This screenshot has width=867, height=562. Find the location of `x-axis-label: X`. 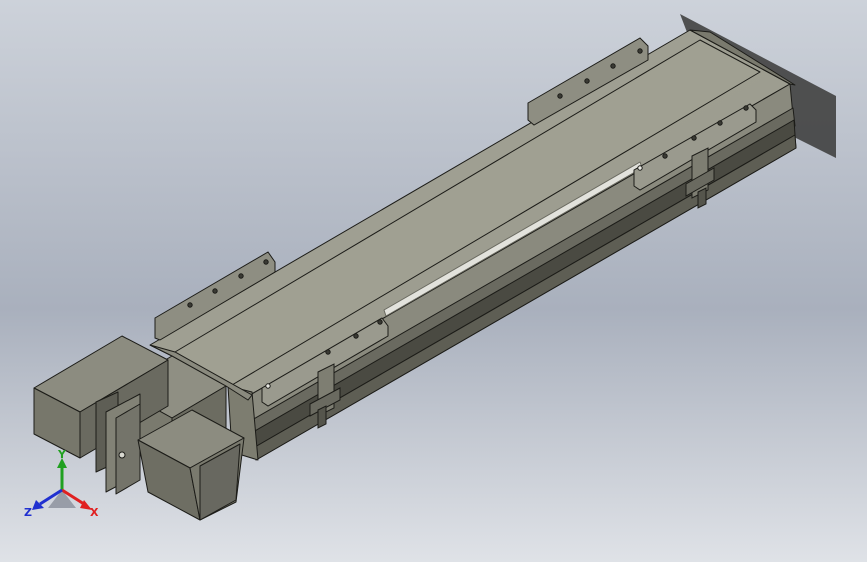

x-axis-label: X is located at coordinates (94, 512).